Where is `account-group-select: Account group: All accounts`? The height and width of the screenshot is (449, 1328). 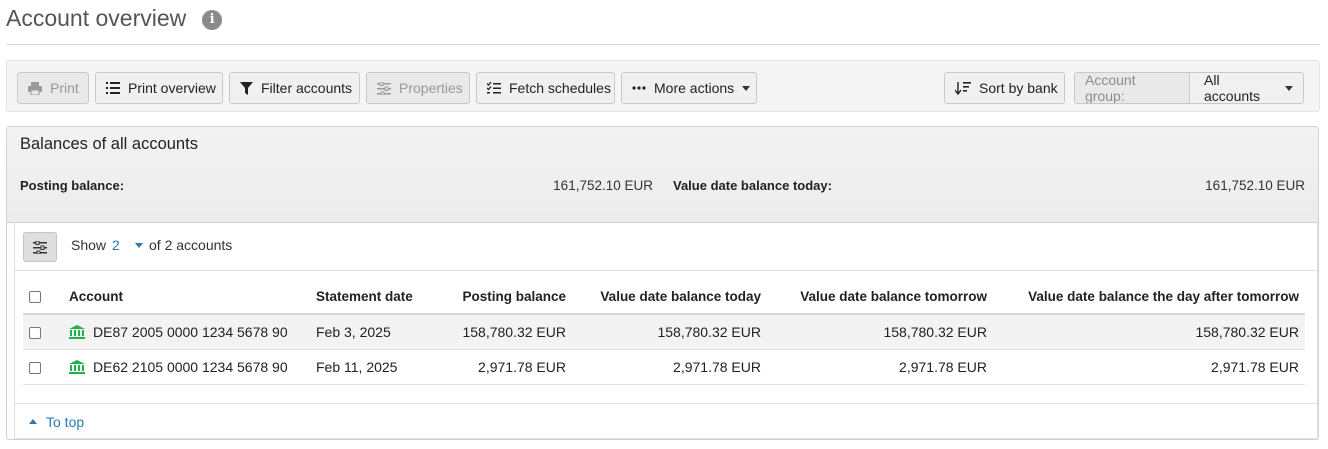
account-group-select: Account group: All accounts is located at coordinates (1189, 88).